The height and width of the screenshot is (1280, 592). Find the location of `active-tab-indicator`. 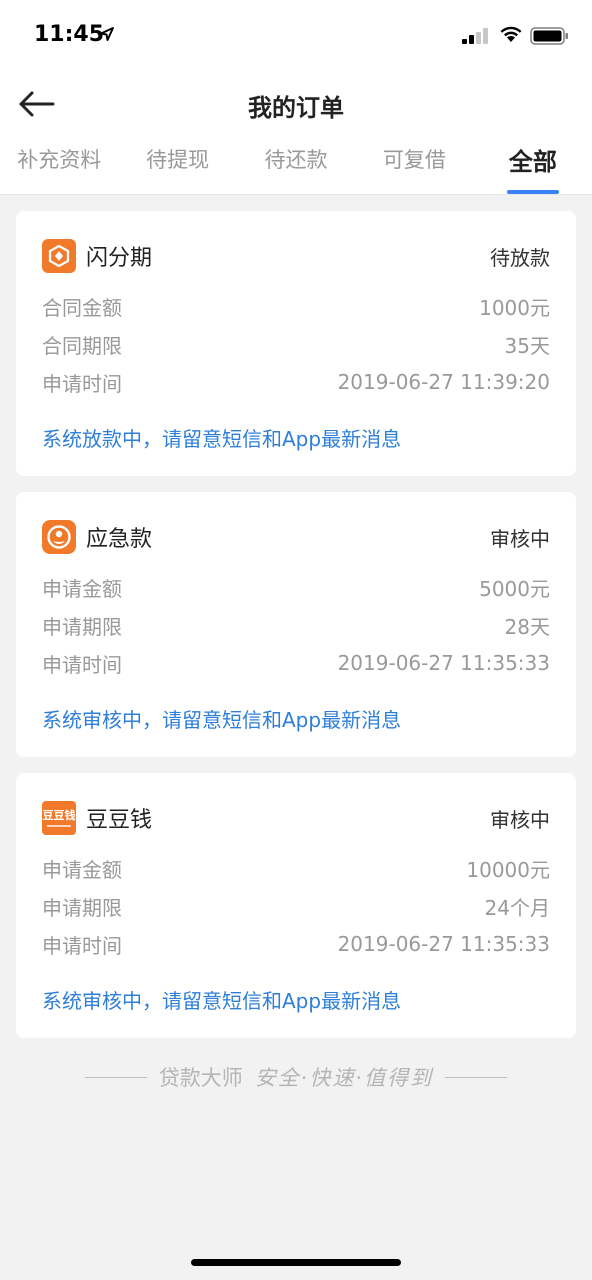

active-tab-indicator is located at coordinates (532, 192).